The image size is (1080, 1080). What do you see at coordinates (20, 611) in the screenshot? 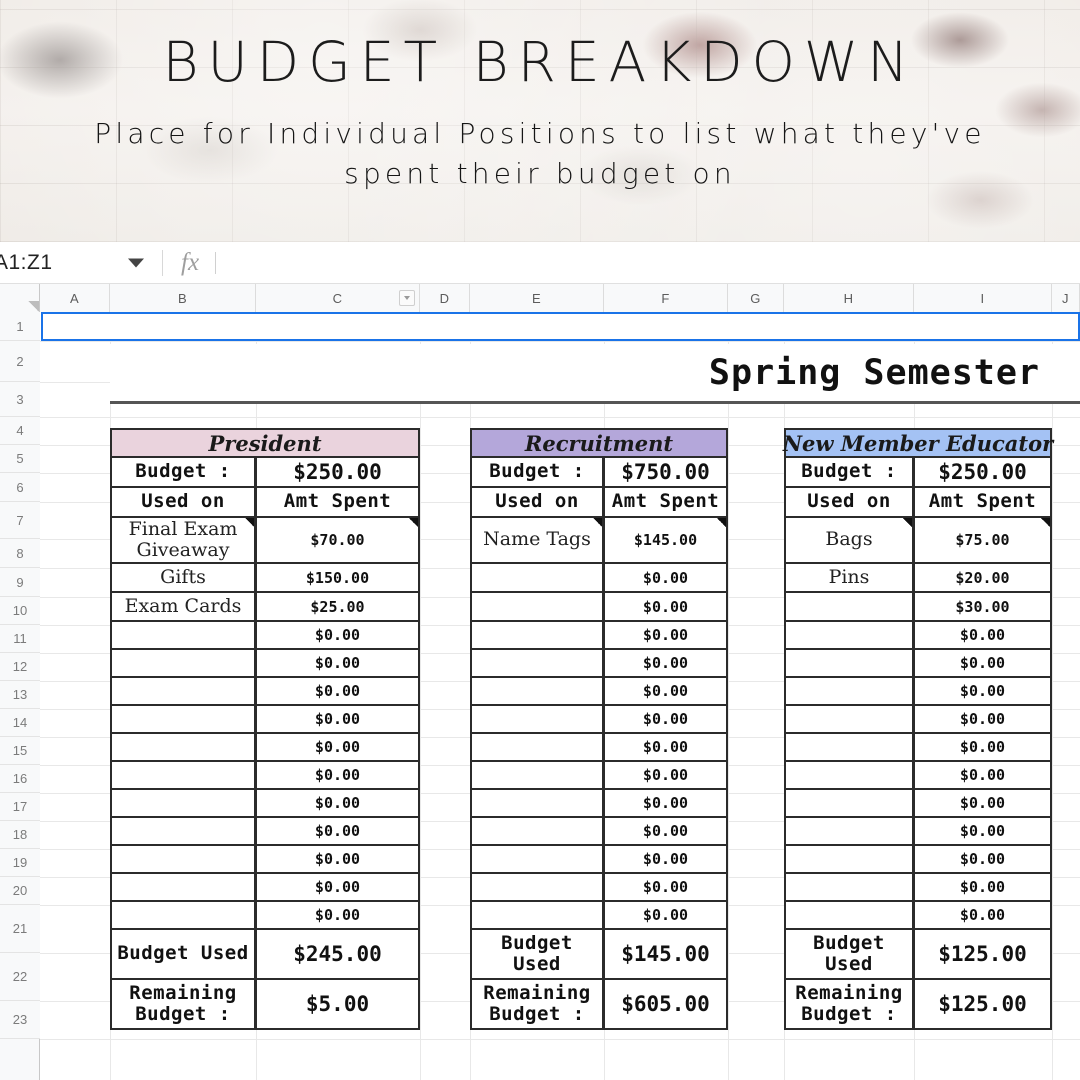
I see `row-header-10: 10` at bounding box center [20, 611].